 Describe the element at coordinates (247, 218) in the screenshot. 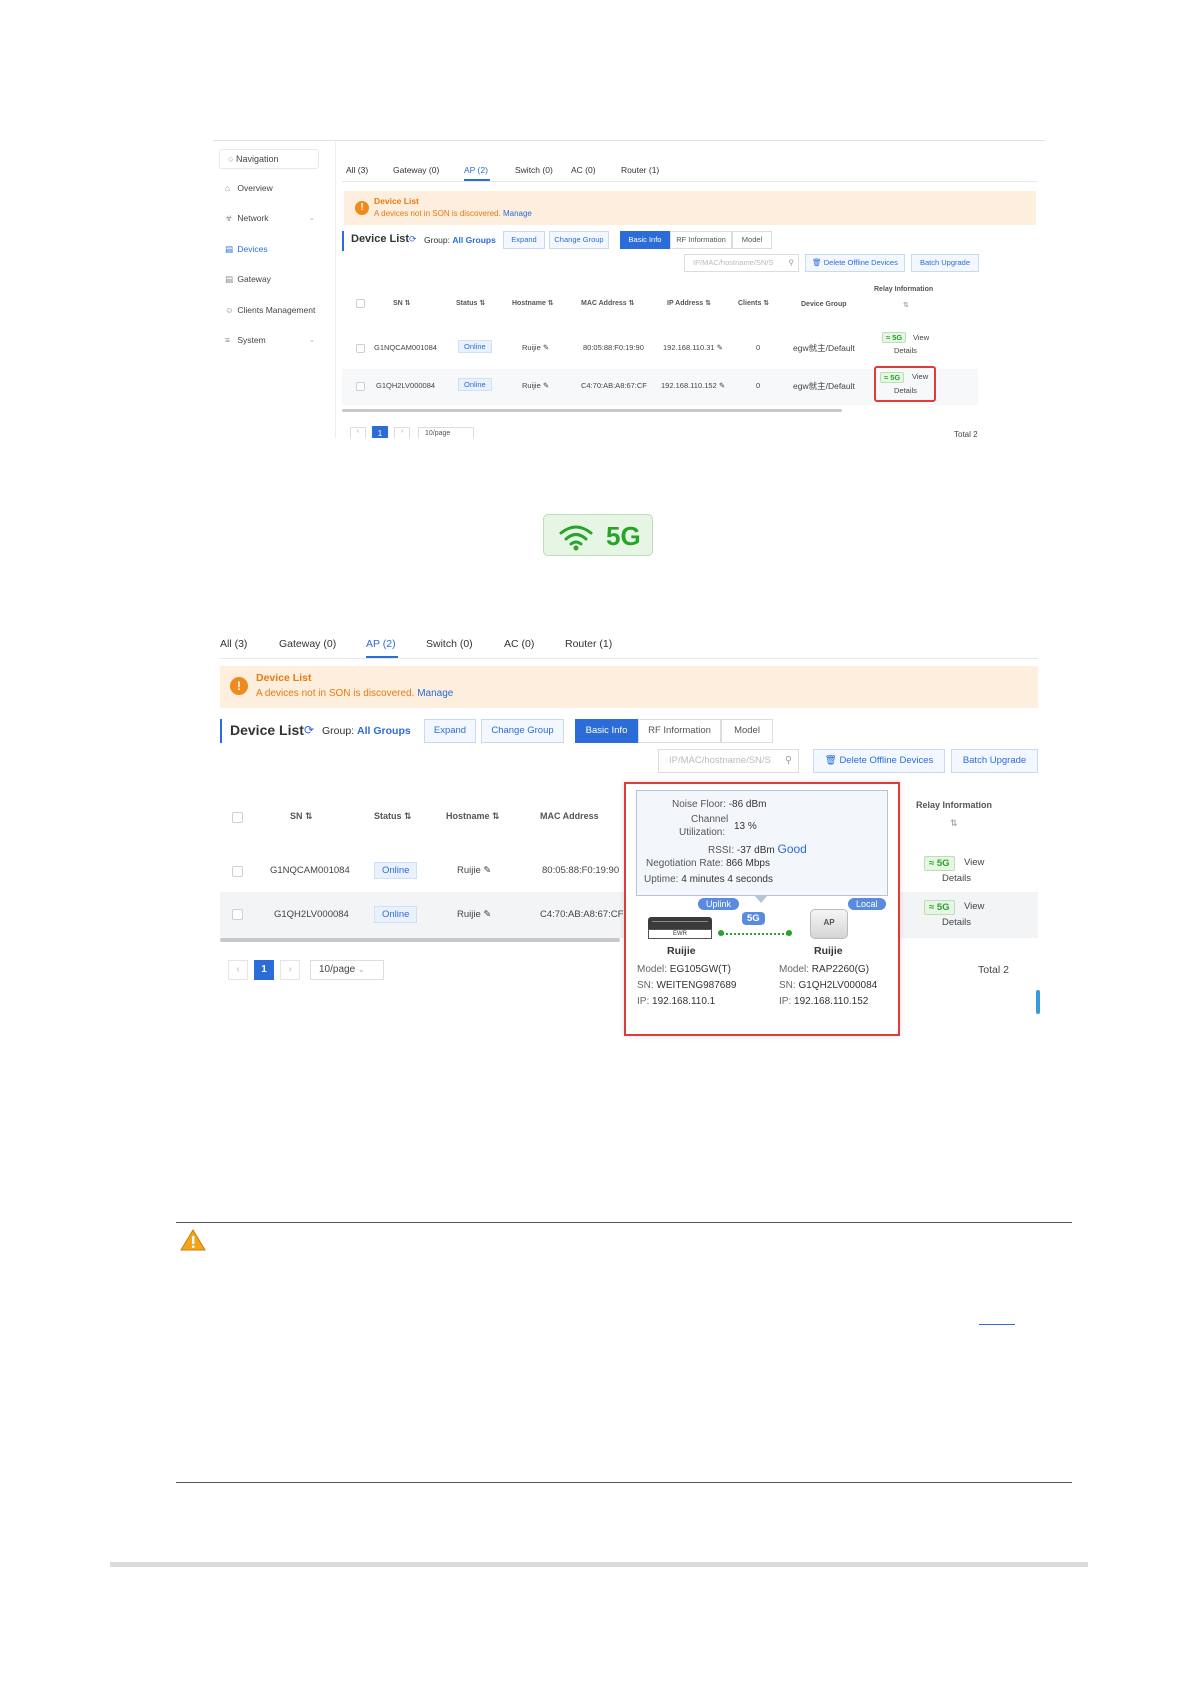

I see `sidebar-item-network: ☣ Network` at that location.